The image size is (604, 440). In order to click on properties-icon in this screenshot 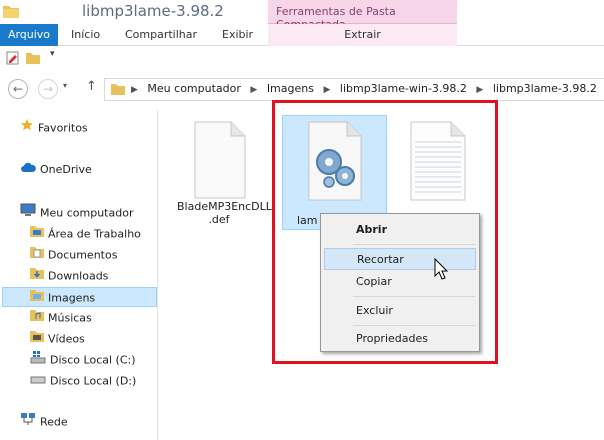, I will do `click(13, 59)`.